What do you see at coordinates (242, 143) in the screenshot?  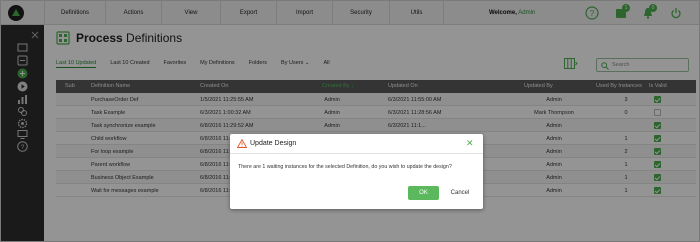 I see `warning-icon` at bounding box center [242, 143].